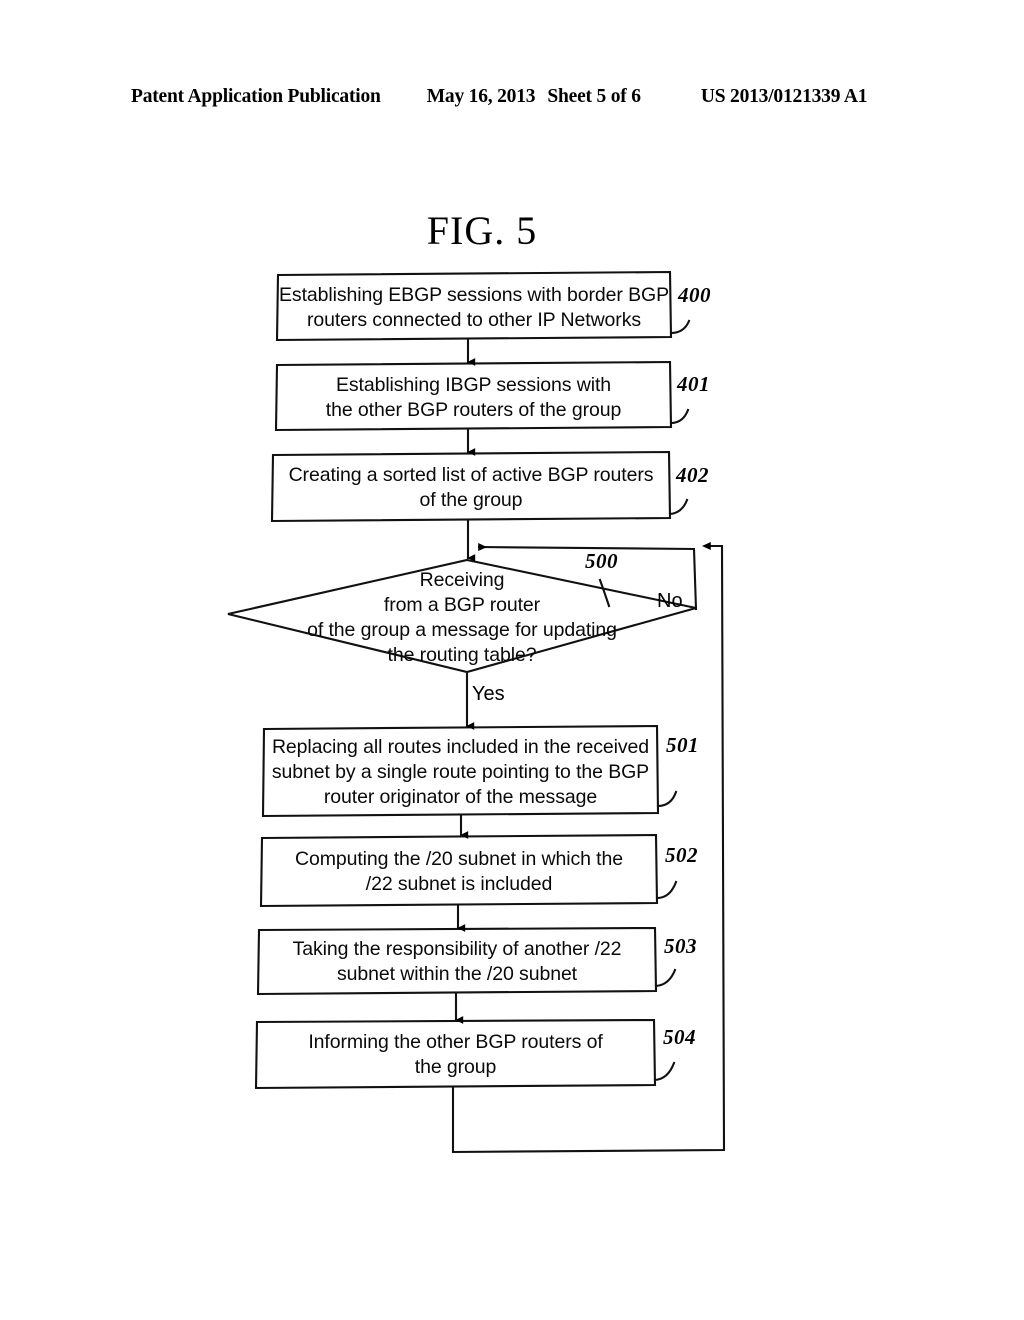 This screenshot has width=1024, height=1320. What do you see at coordinates (460, 771) in the screenshot?
I see `node-501-shape` at bounding box center [460, 771].